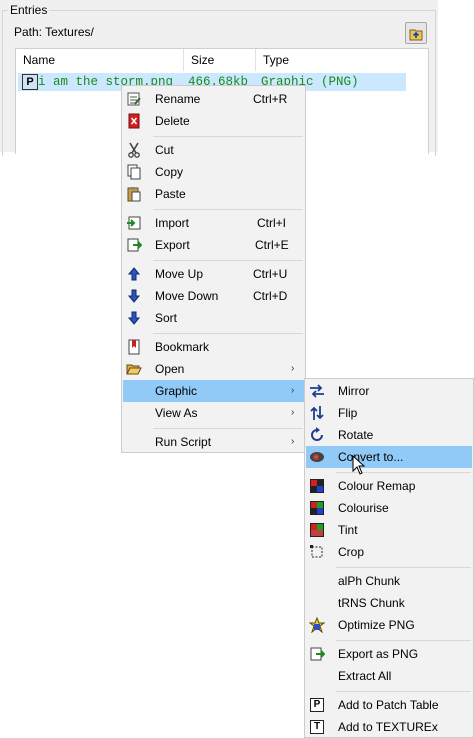 Image resolution: width=474 pixels, height=738 pixels. Describe the element at coordinates (29, 10) in the screenshot. I see `entries-group-title: Entries` at that location.